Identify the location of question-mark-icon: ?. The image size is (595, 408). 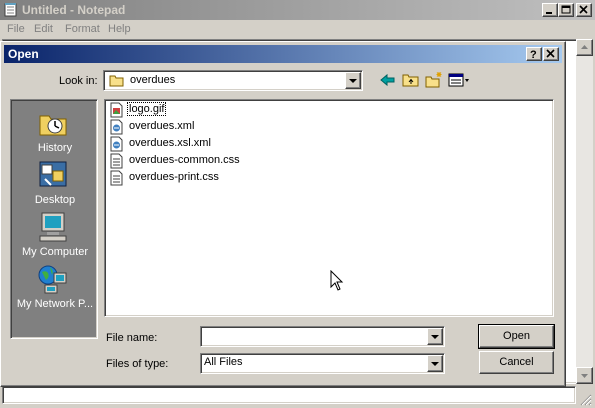
(533, 54).